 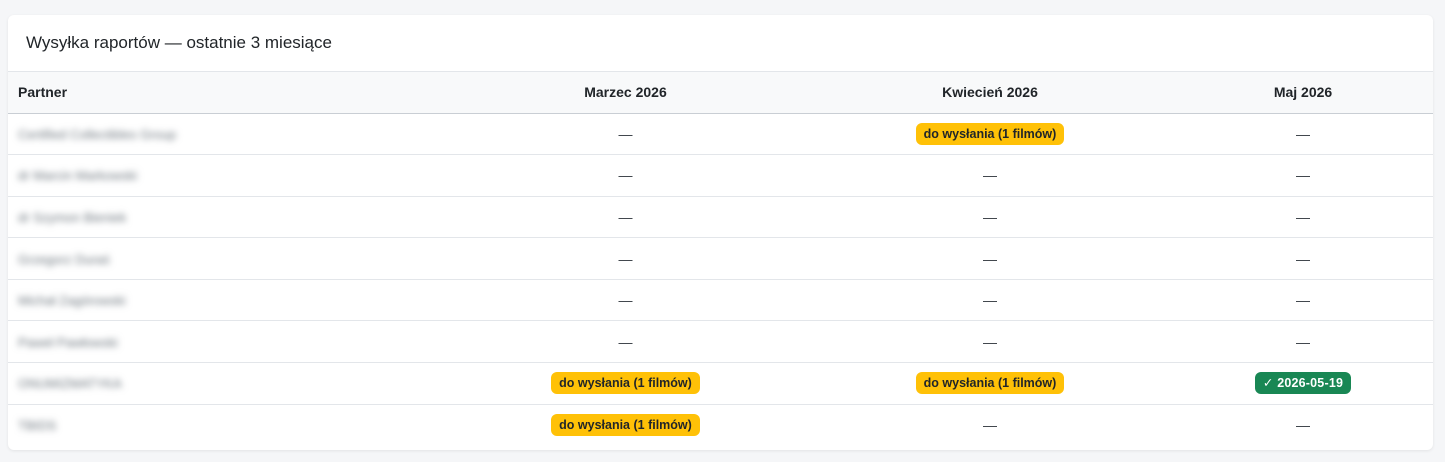 What do you see at coordinates (72, 301) in the screenshot?
I see `partner-name: Michał Zagórowski` at bounding box center [72, 301].